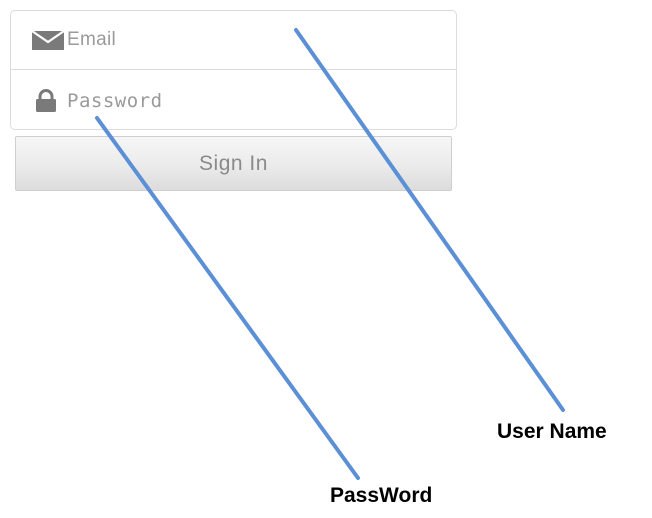  What do you see at coordinates (247, 100) in the screenshot?
I see `password-input` at bounding box center [247, 100].